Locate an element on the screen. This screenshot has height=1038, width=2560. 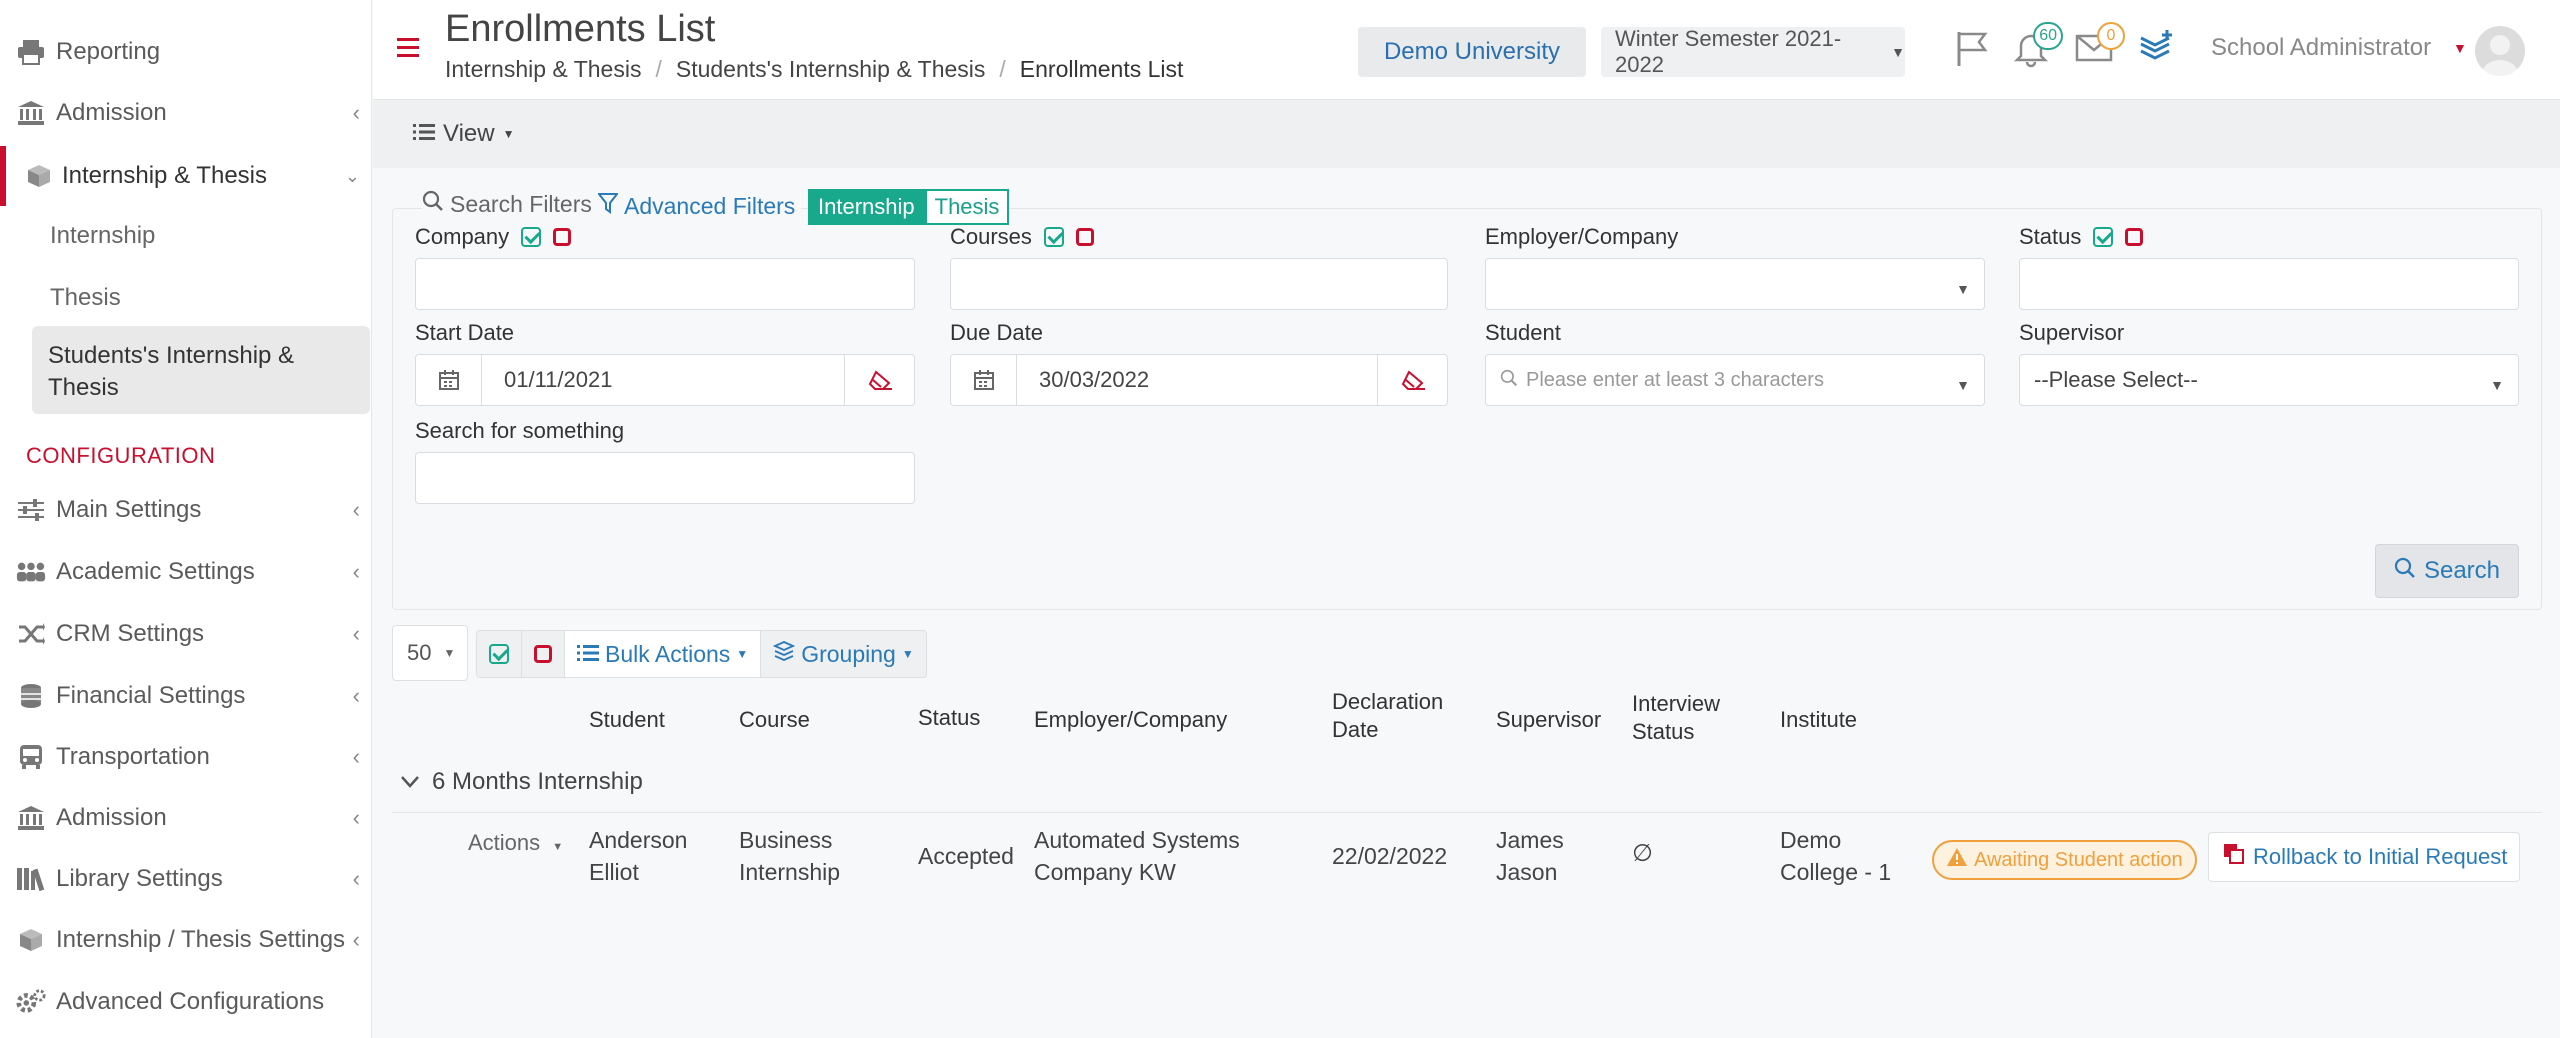
student-select: Please enter at least 3 characters ▼ is located at coordinates (1735, 380).